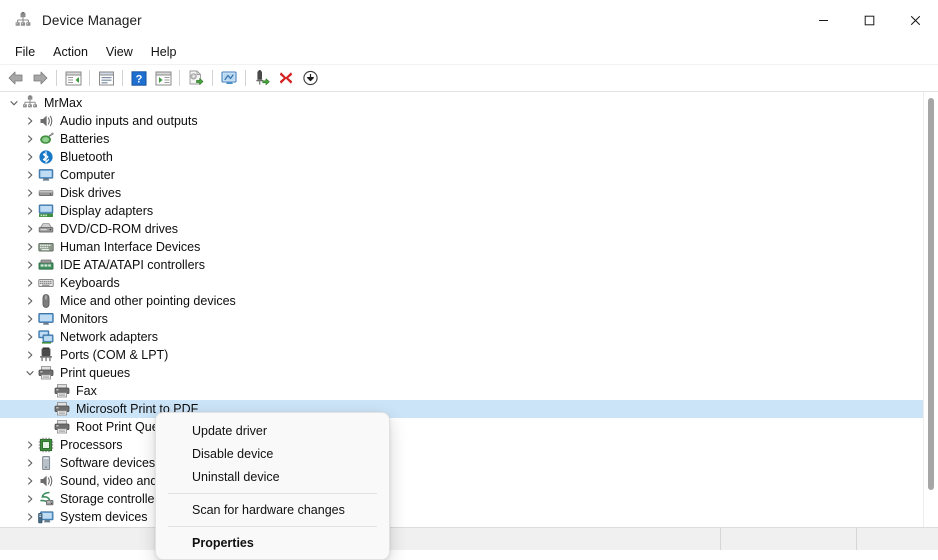  I want to click on enable-device-button, so click(262, 78).